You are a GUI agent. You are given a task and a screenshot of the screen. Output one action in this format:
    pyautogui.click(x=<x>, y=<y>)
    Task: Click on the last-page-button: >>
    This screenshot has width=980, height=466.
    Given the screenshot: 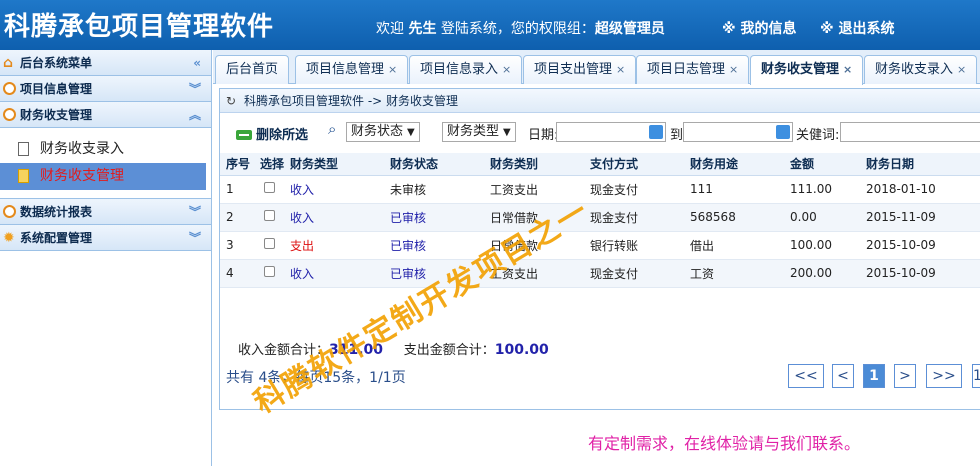 What is the action you would take?
    pyautogui.click(x=944, y=376)
    